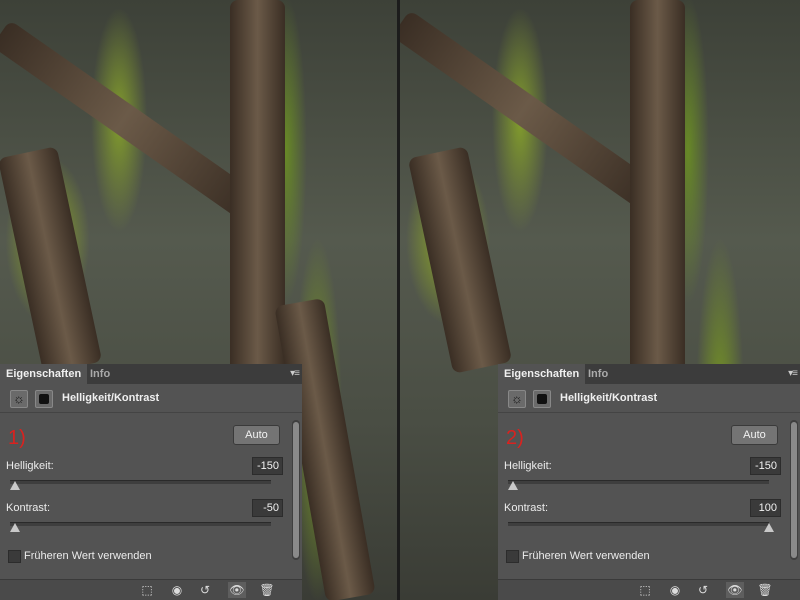  Describe the element at coordinates (17, 438) in the screenshot. I see `step-label: 1)` at that location.